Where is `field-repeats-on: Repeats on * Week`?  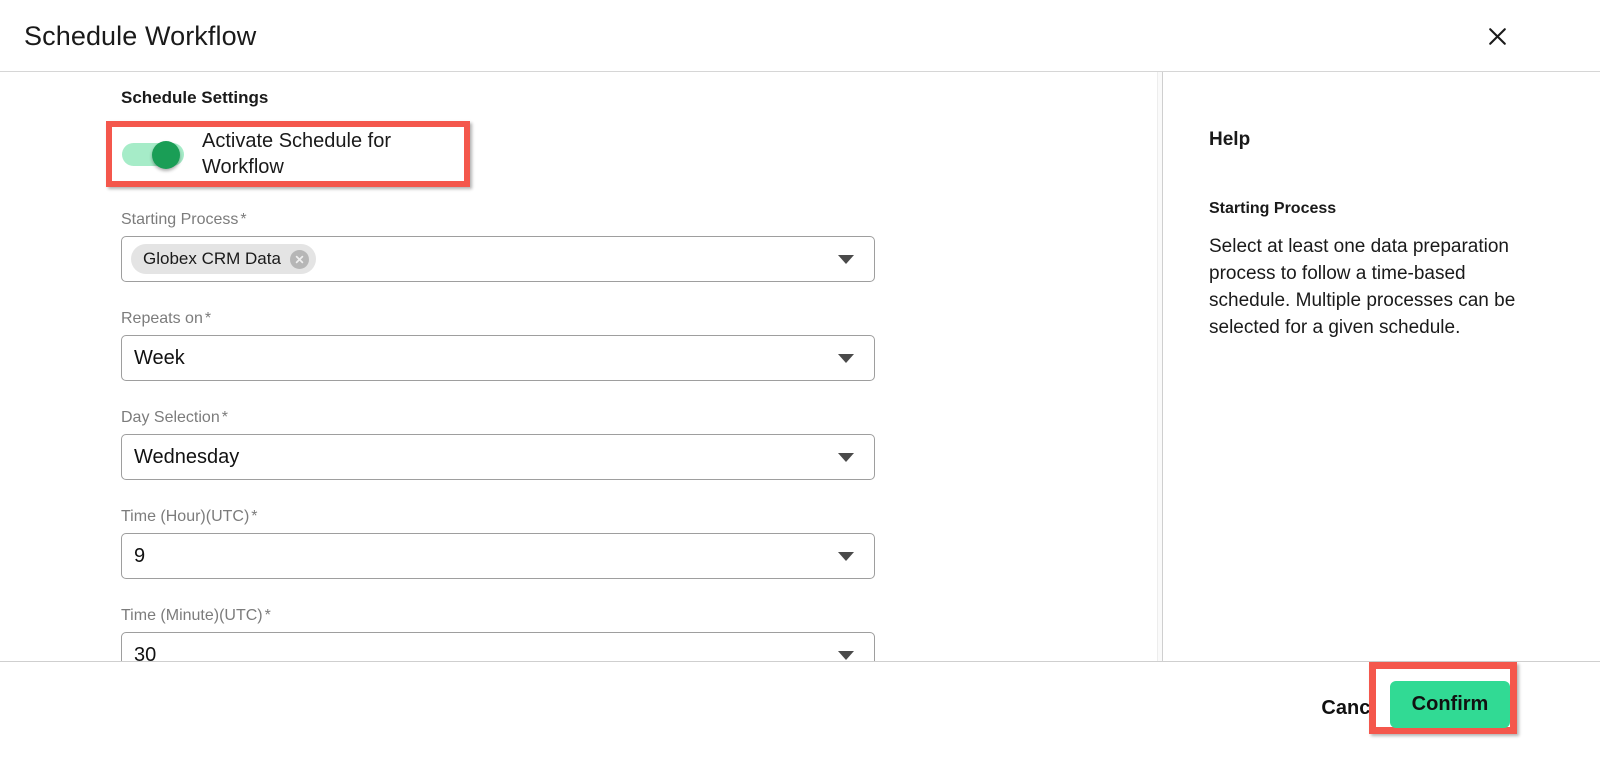 field-repeats-on: Repeats on * Week is located at coordinates (498, 344).